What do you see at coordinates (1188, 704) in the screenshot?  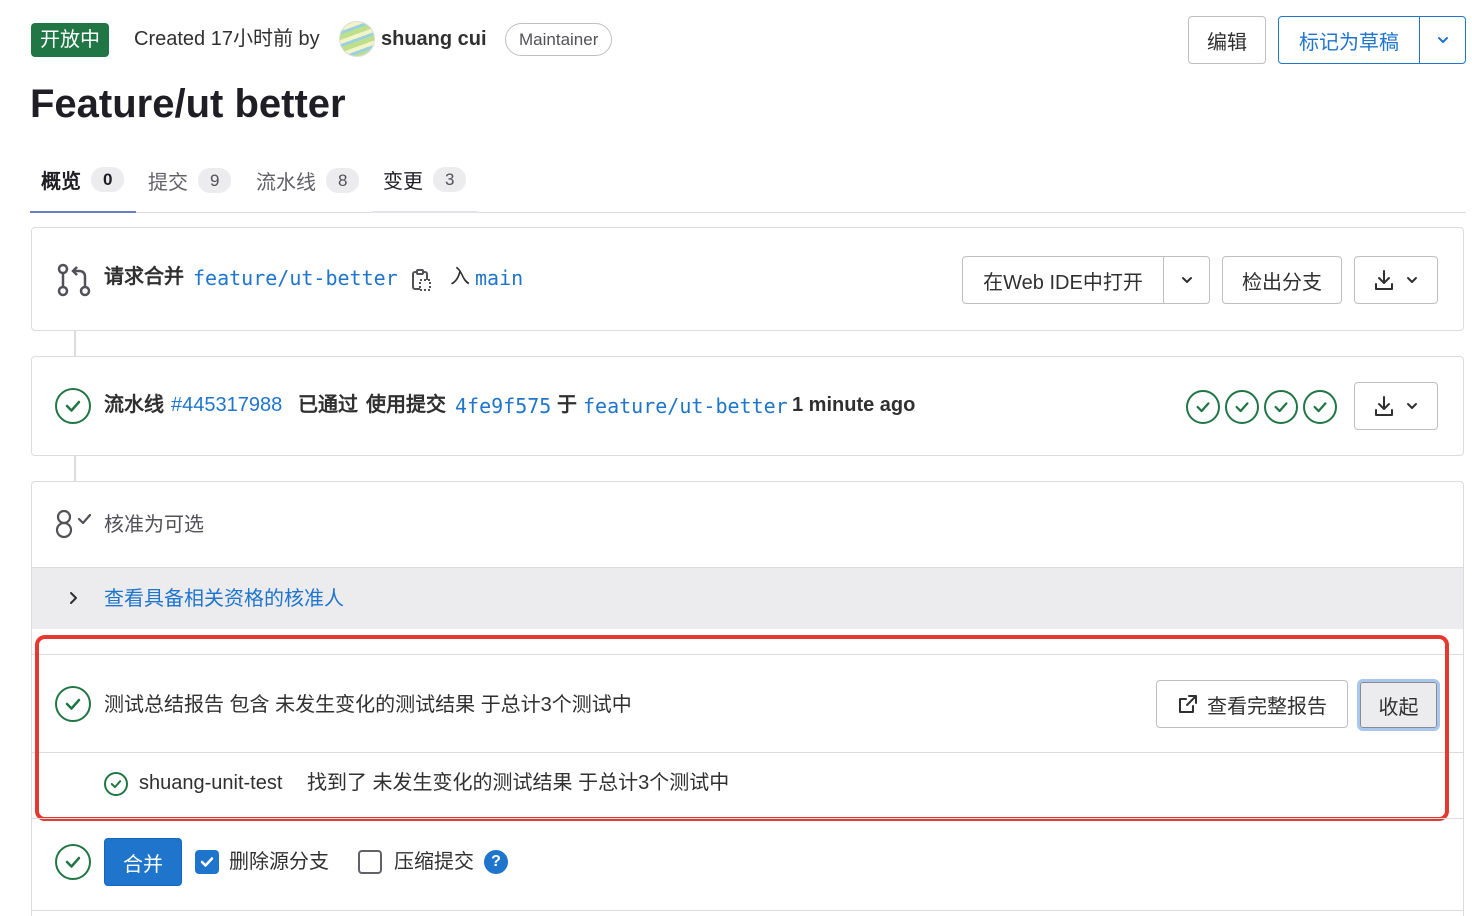 I see `external-link-icon` at bounding box center [1188, 704].